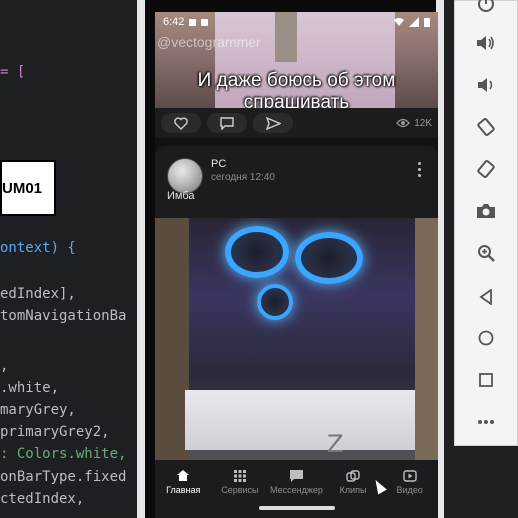 The height and width of the screenshot is (518, 518). What do you see at coordinates (185, 176) in the screenshot?
I see `author-avatar` at bounding box center [185, 176].